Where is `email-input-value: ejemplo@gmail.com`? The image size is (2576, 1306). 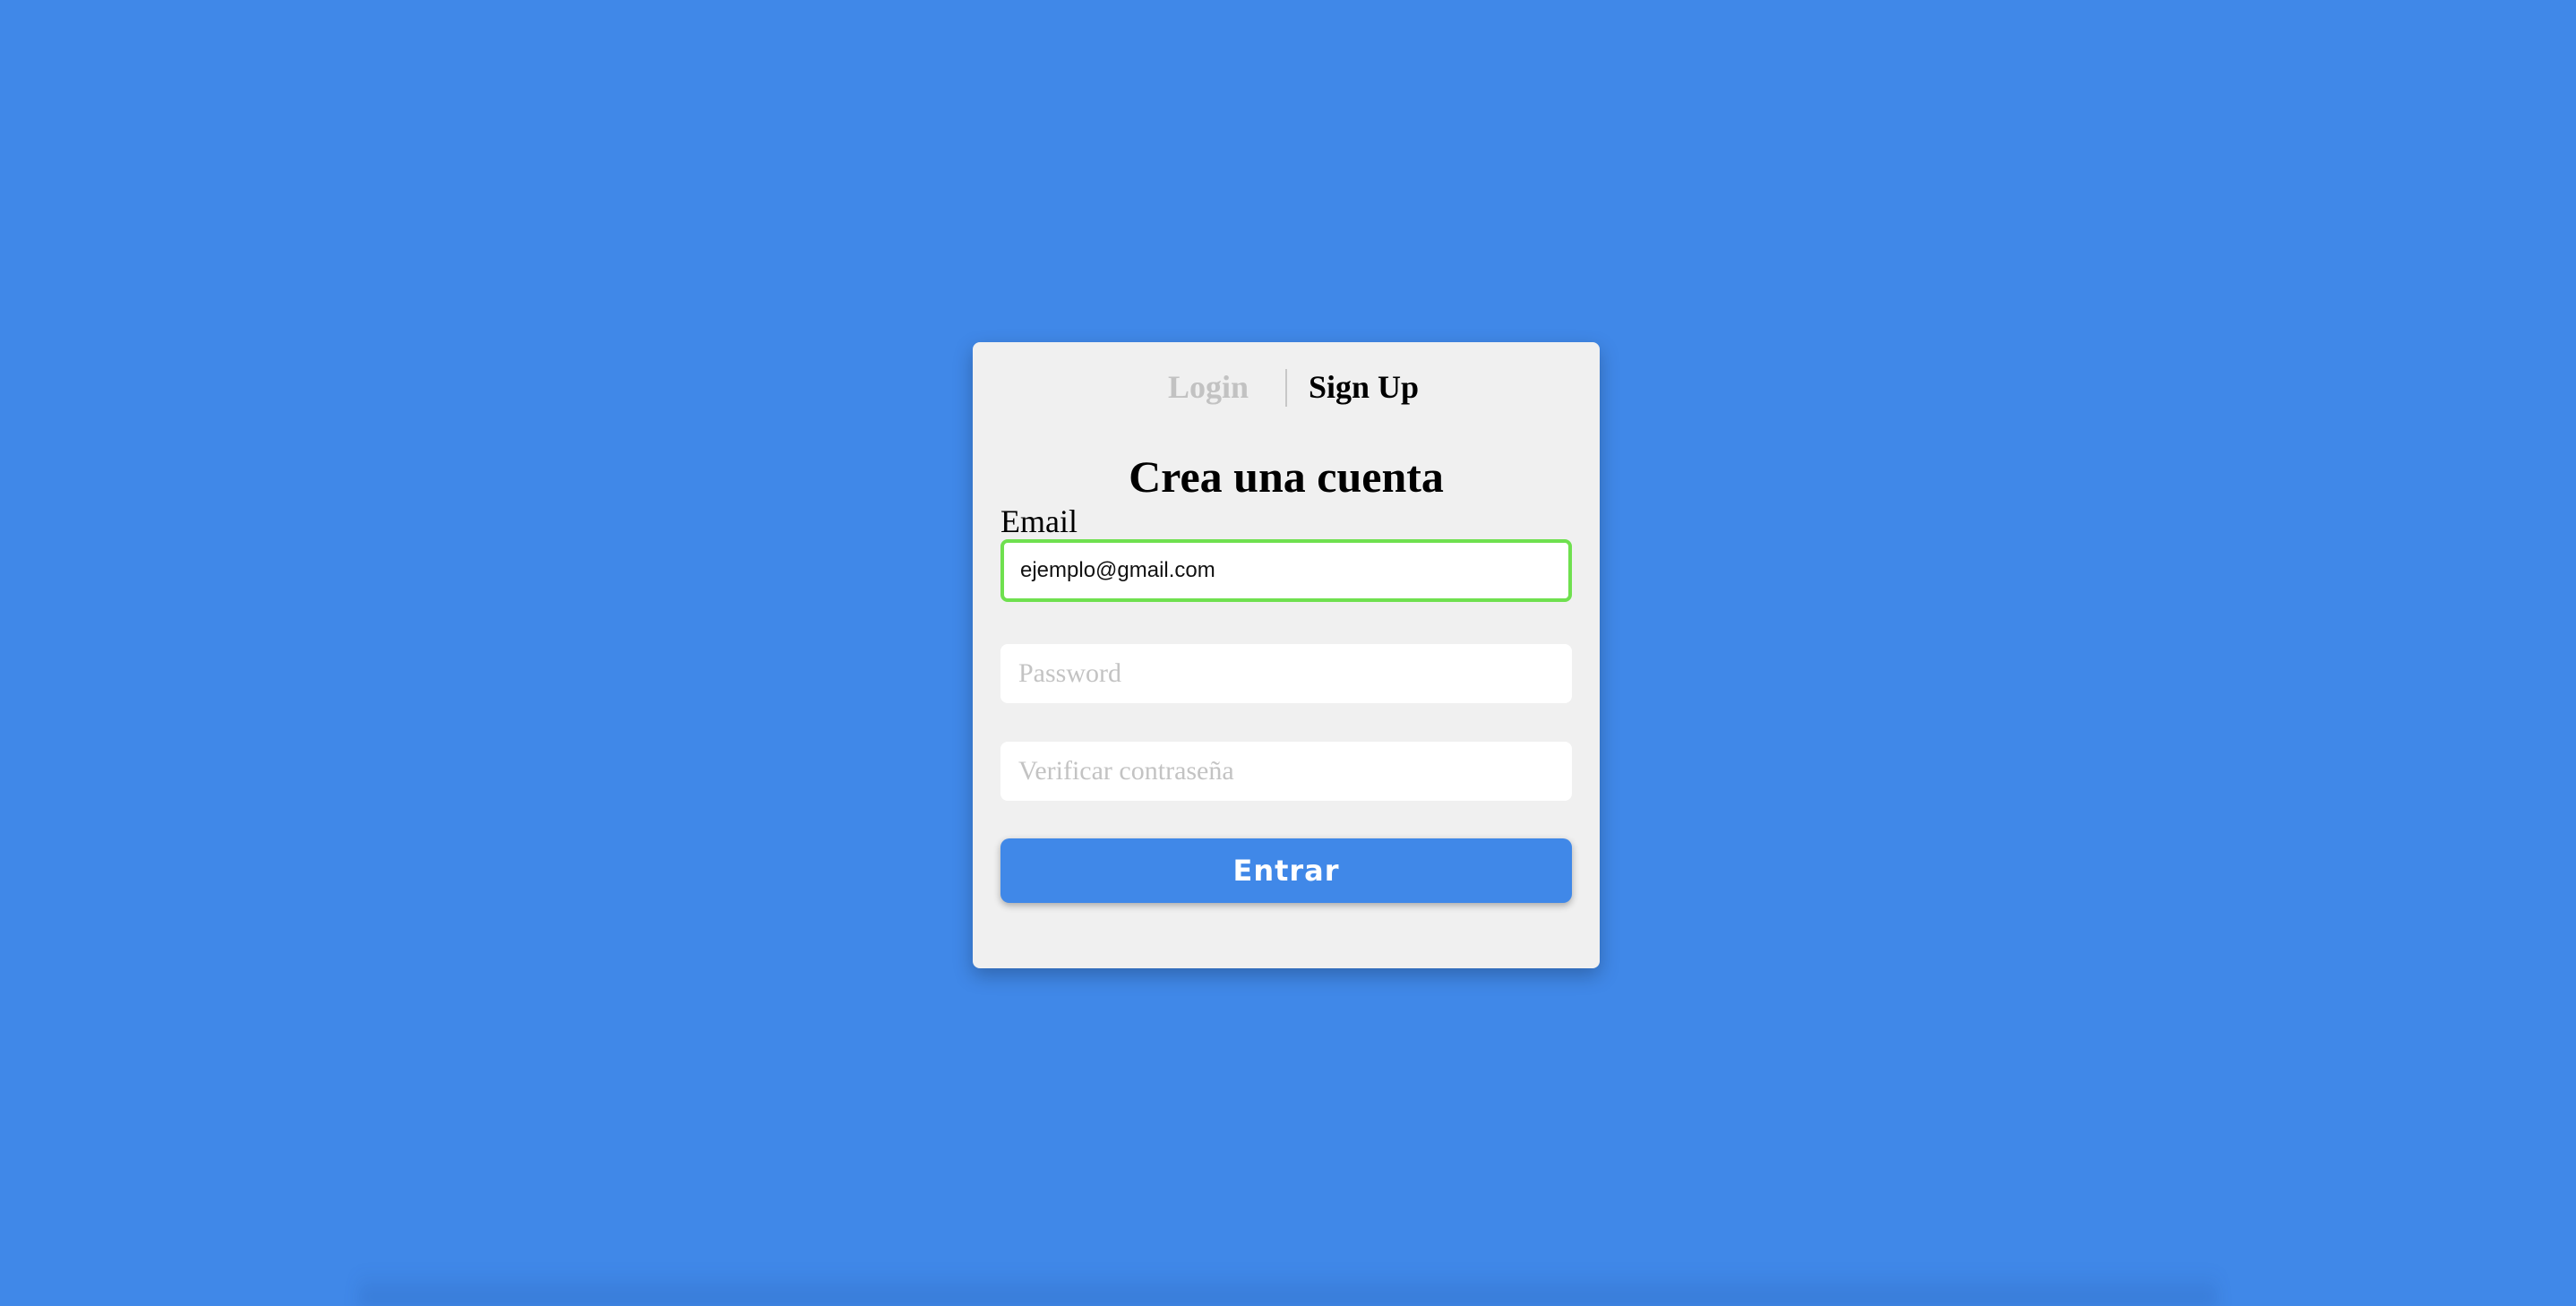
email-input-value: ejemplo@gmail.com is located at coordinates (1117, 570).